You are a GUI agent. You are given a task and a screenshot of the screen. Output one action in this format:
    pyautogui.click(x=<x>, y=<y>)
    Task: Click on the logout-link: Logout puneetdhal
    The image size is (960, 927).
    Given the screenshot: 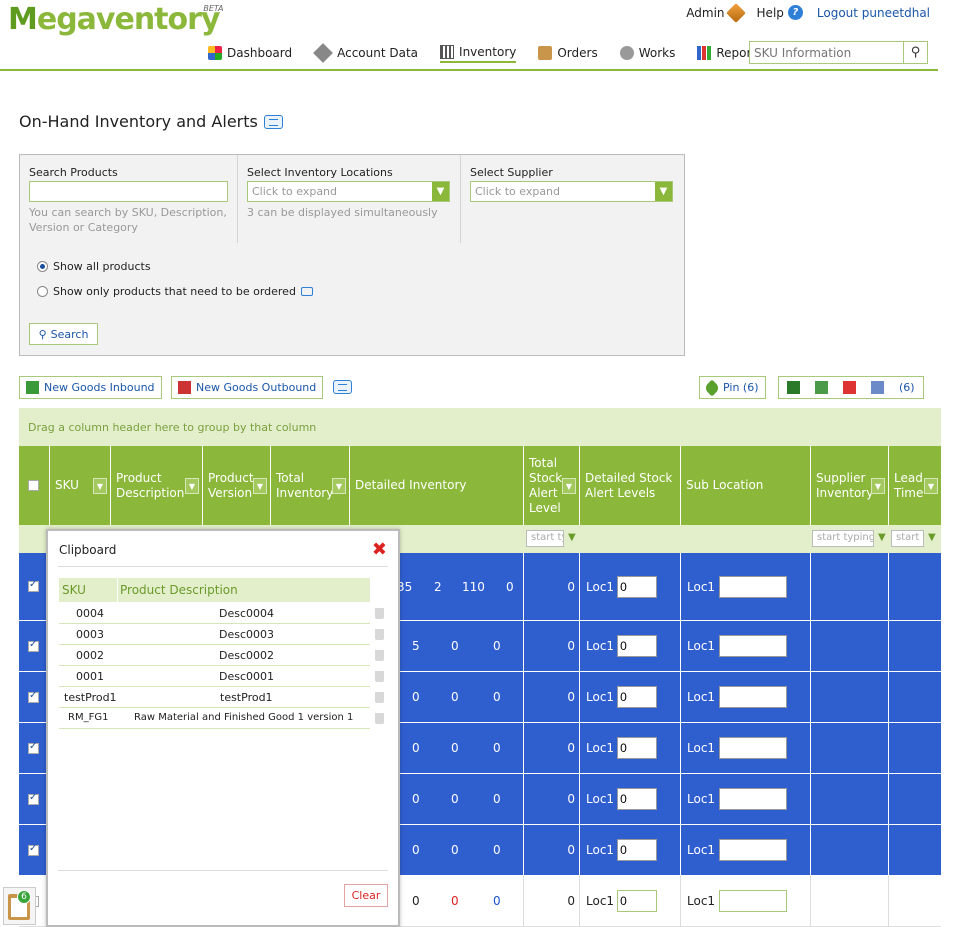 What is the action you would take?
    pyautogui.click(x=873, y=13)
    